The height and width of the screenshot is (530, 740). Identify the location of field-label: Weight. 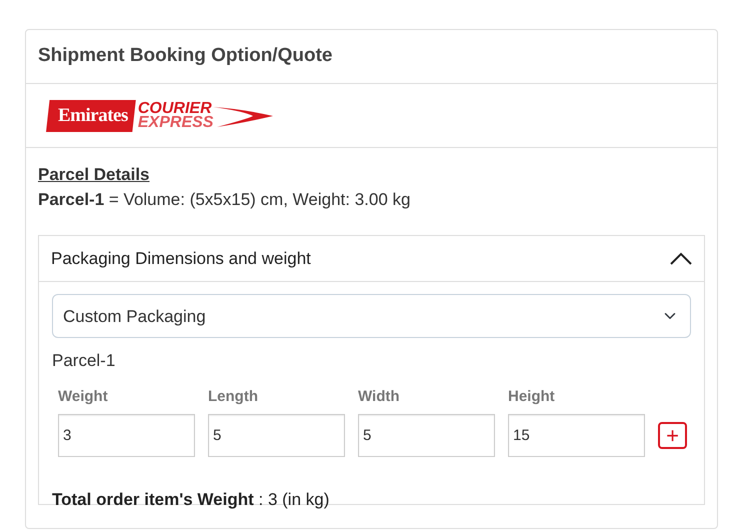
(83, 396).